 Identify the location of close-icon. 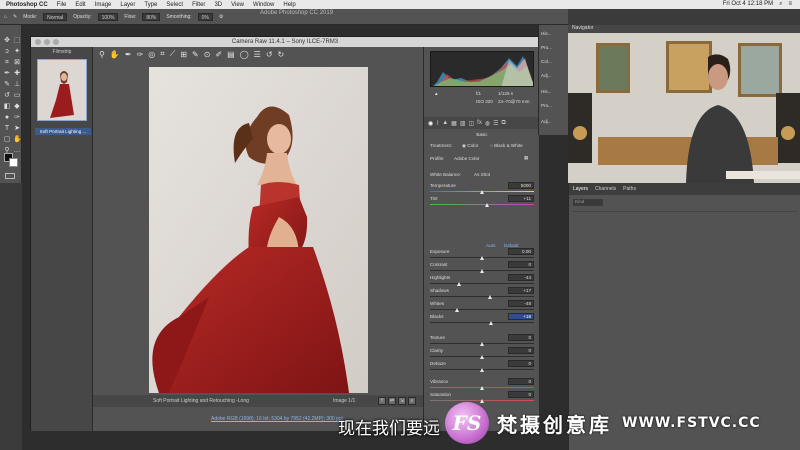
(38, 42).